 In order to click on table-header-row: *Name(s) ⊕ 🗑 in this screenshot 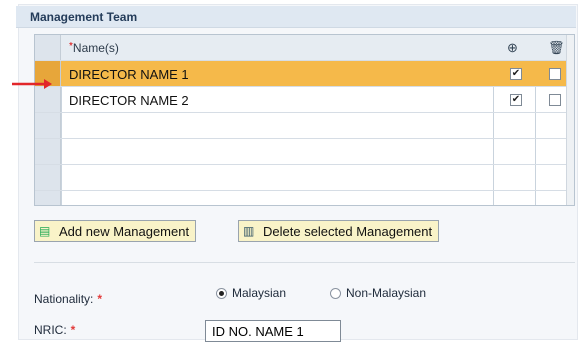, I will do `click(304, 48)`.